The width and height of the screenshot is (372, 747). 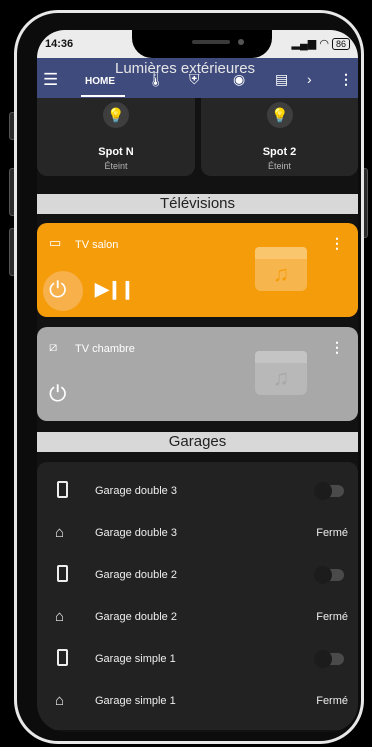 What do you see at coordinates (197, 618) in the screenshot?
I see `garage-row: ⌂ Garage double 2 Fermé` at bounding box center [197, 618].